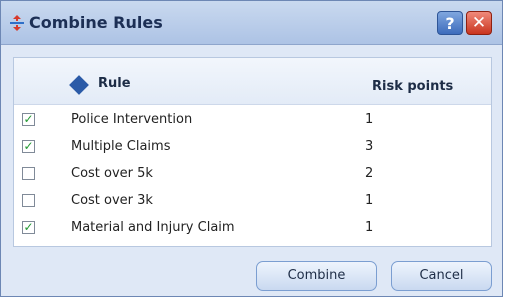 This screenshot has height=299, width=505. What do you see at coordinates (252, 120) in the screenshot?
I see `table-row: ✓ Police Intervention 1` at bounding box center [252, 120].